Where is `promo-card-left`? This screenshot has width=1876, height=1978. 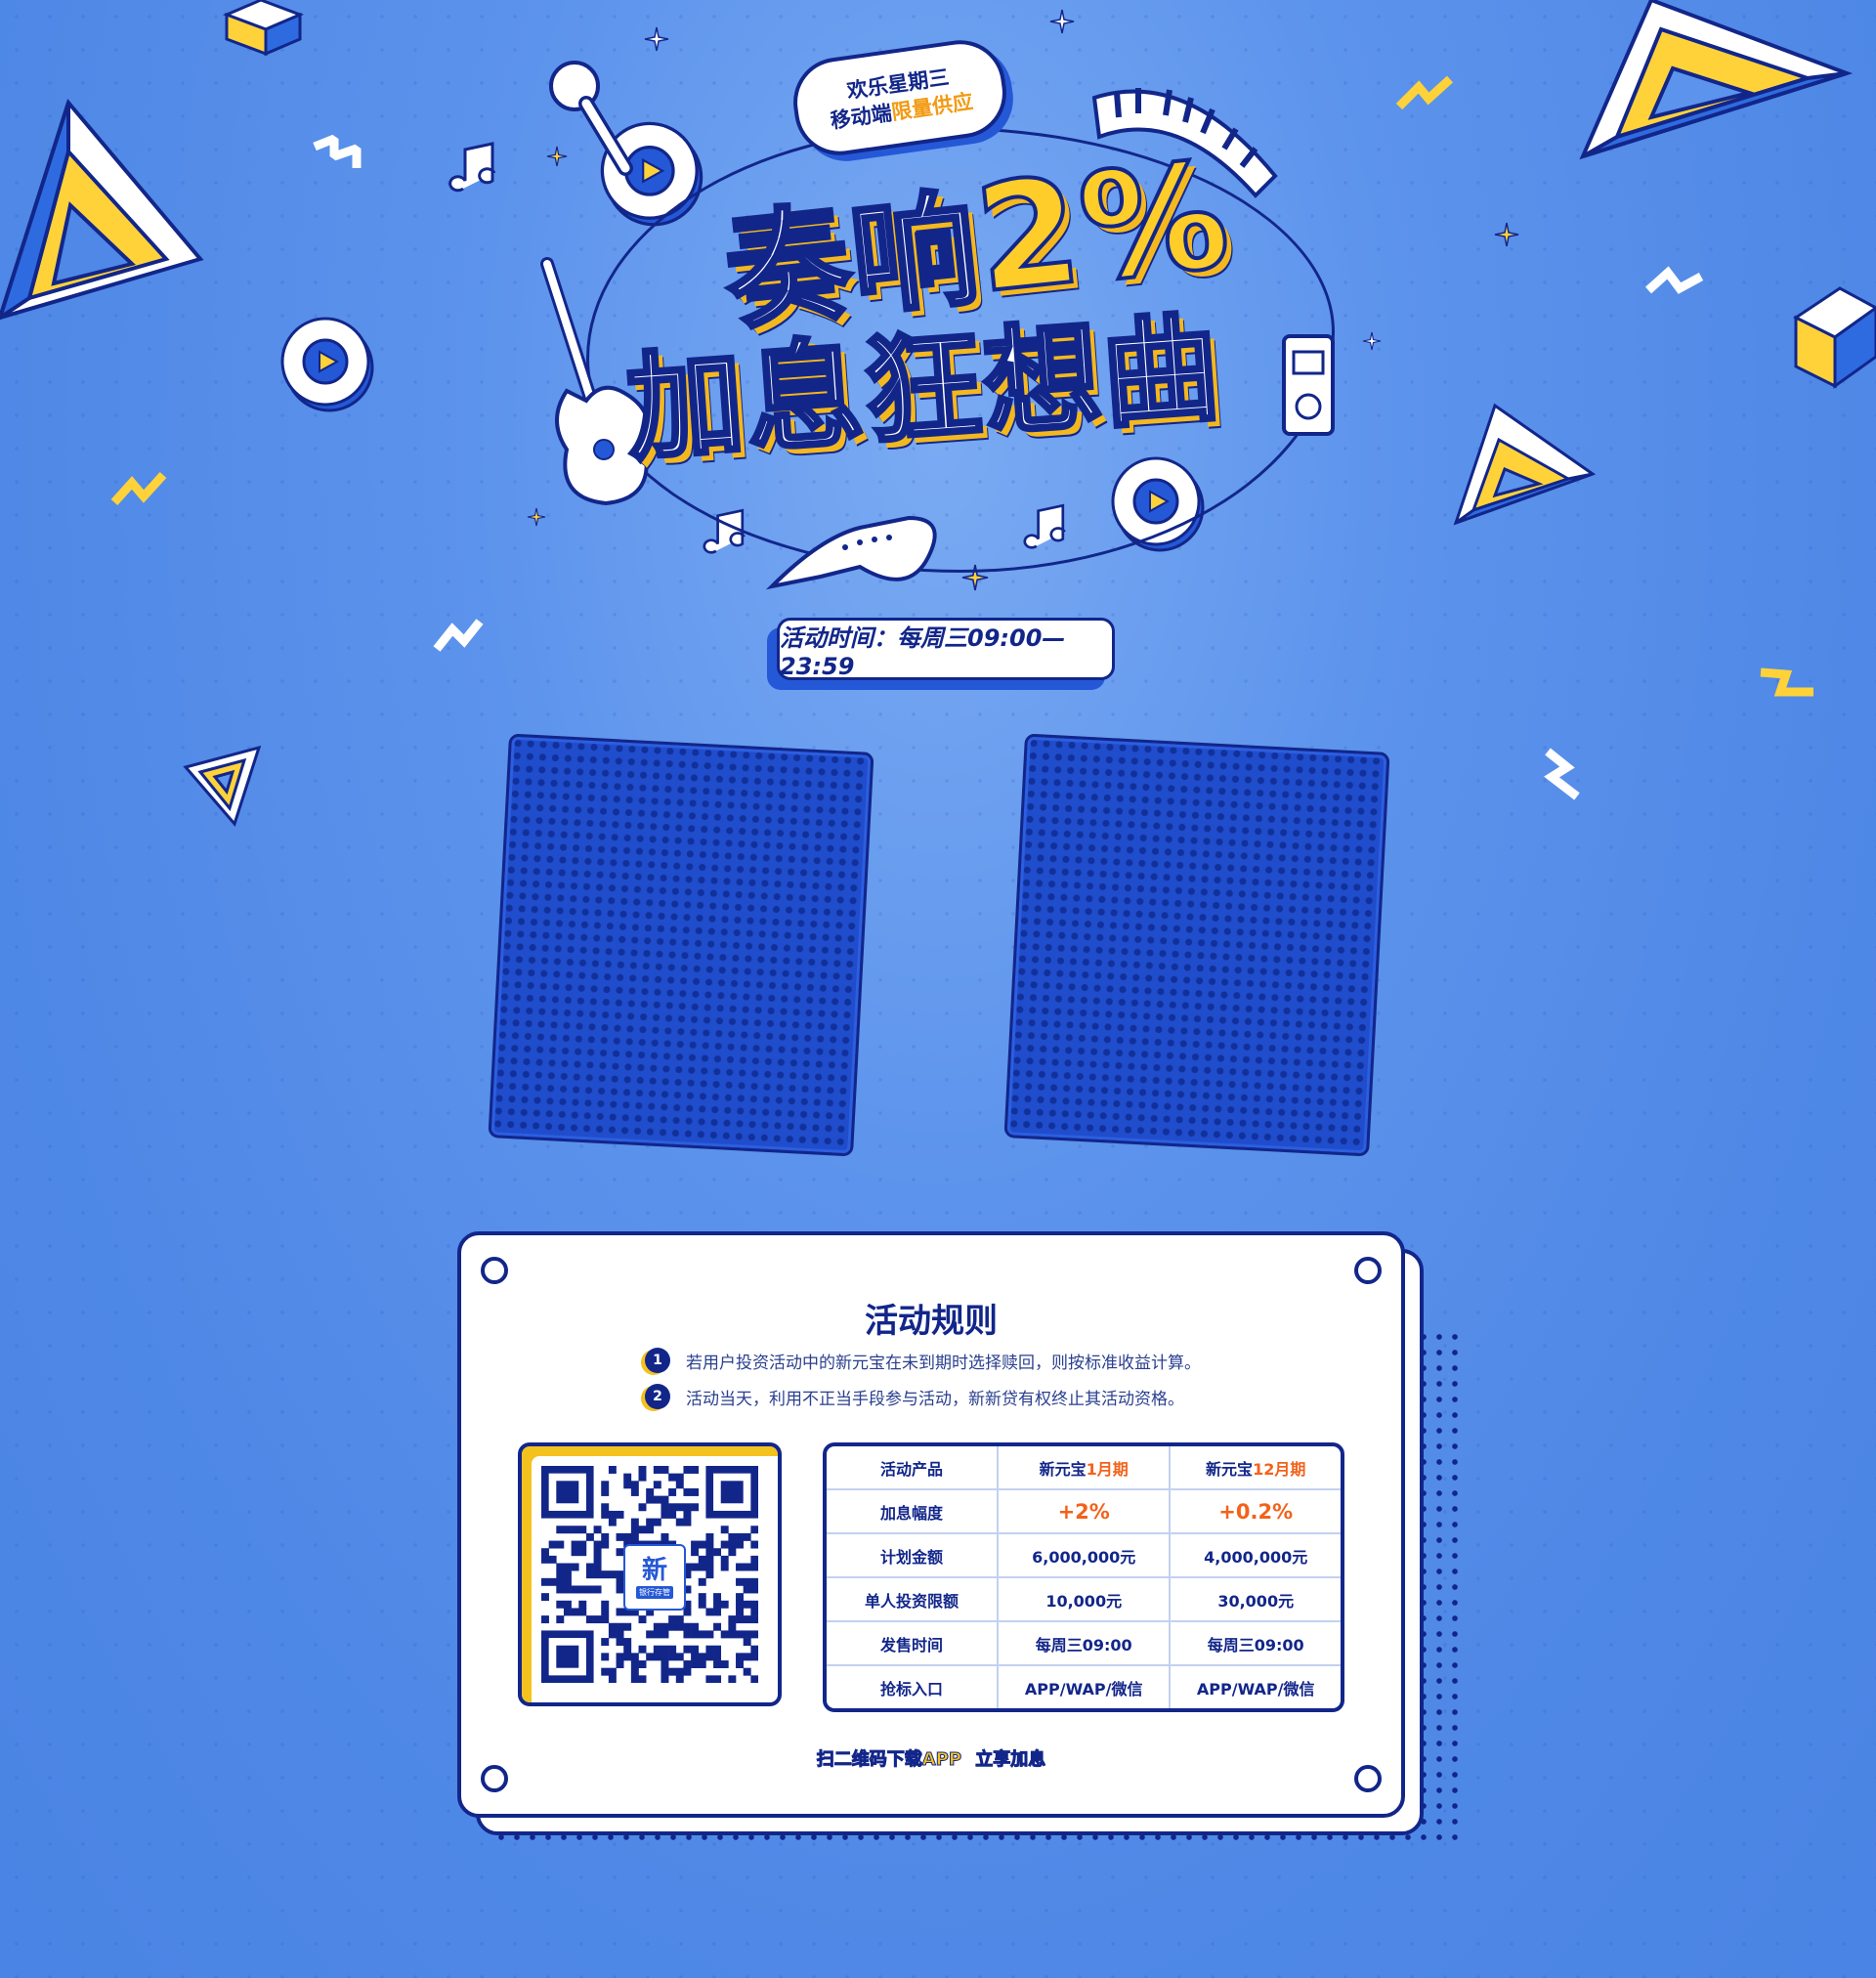 promo-card-left is located at coordinates (681, 945).